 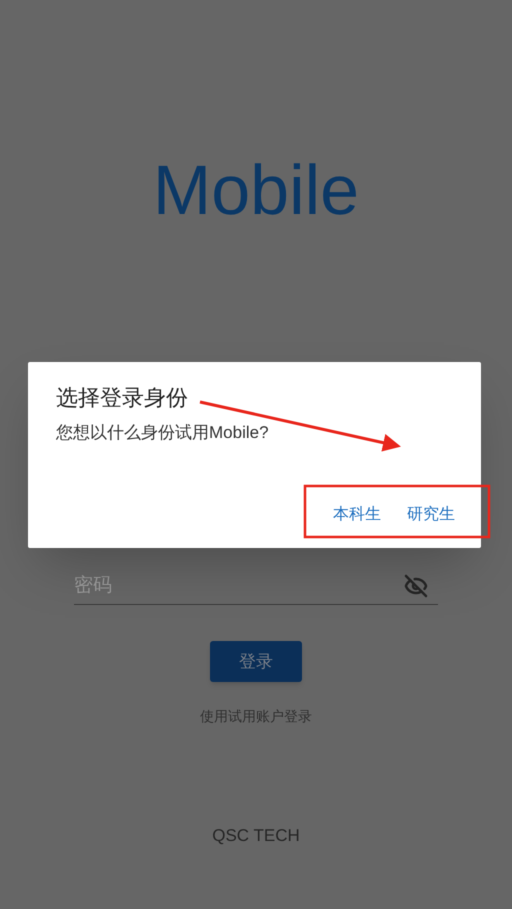 What do you see at coordinates (357, 515) in the screenshot?
I see `dialog-action-button: 本科生` at bounding box center [357, 515].